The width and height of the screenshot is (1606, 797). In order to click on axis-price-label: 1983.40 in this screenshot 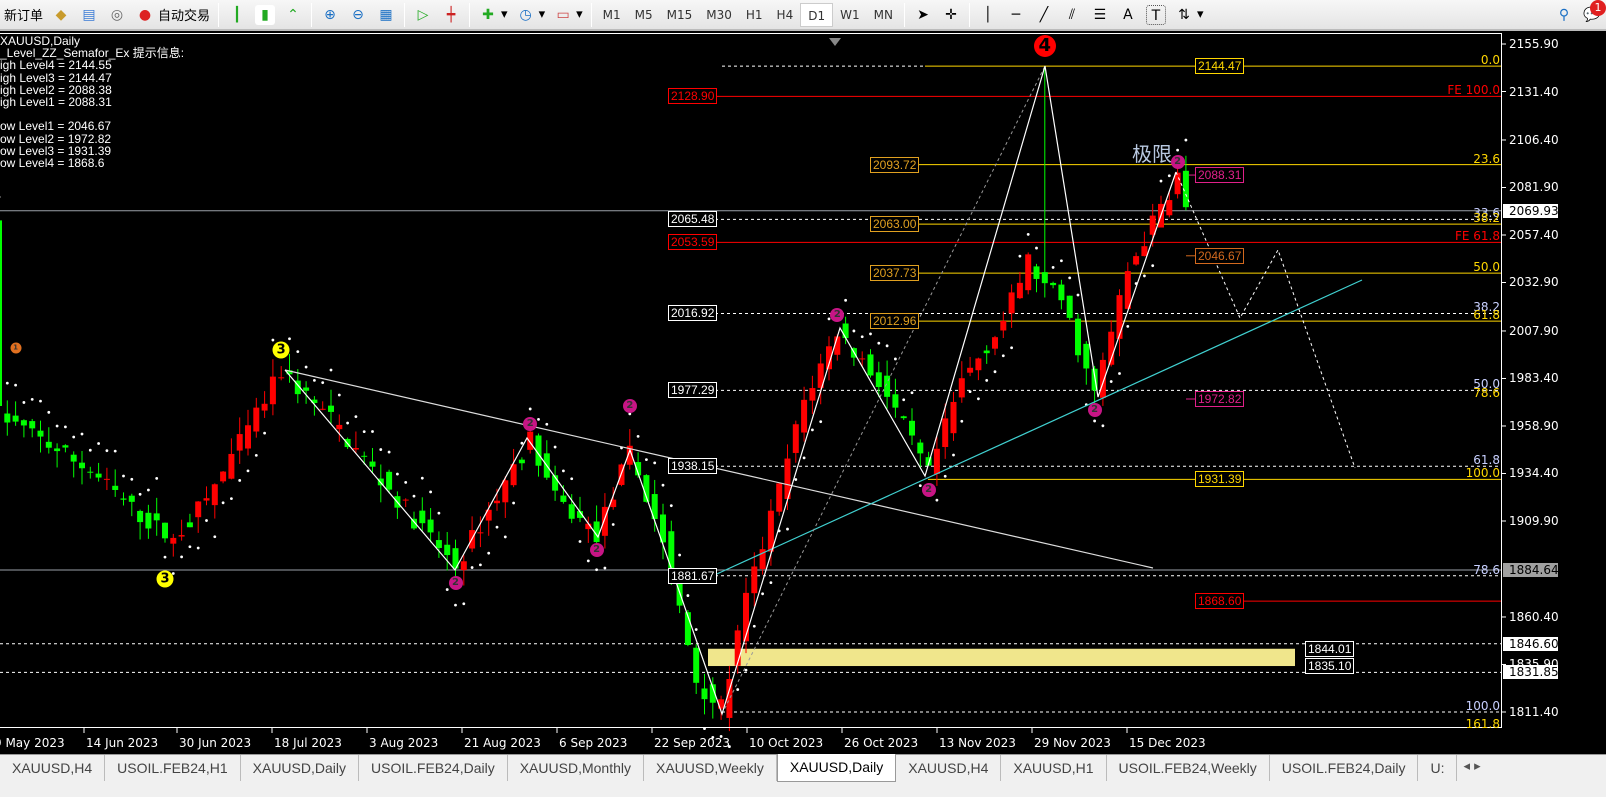, I will do `click(1534, 378)`.